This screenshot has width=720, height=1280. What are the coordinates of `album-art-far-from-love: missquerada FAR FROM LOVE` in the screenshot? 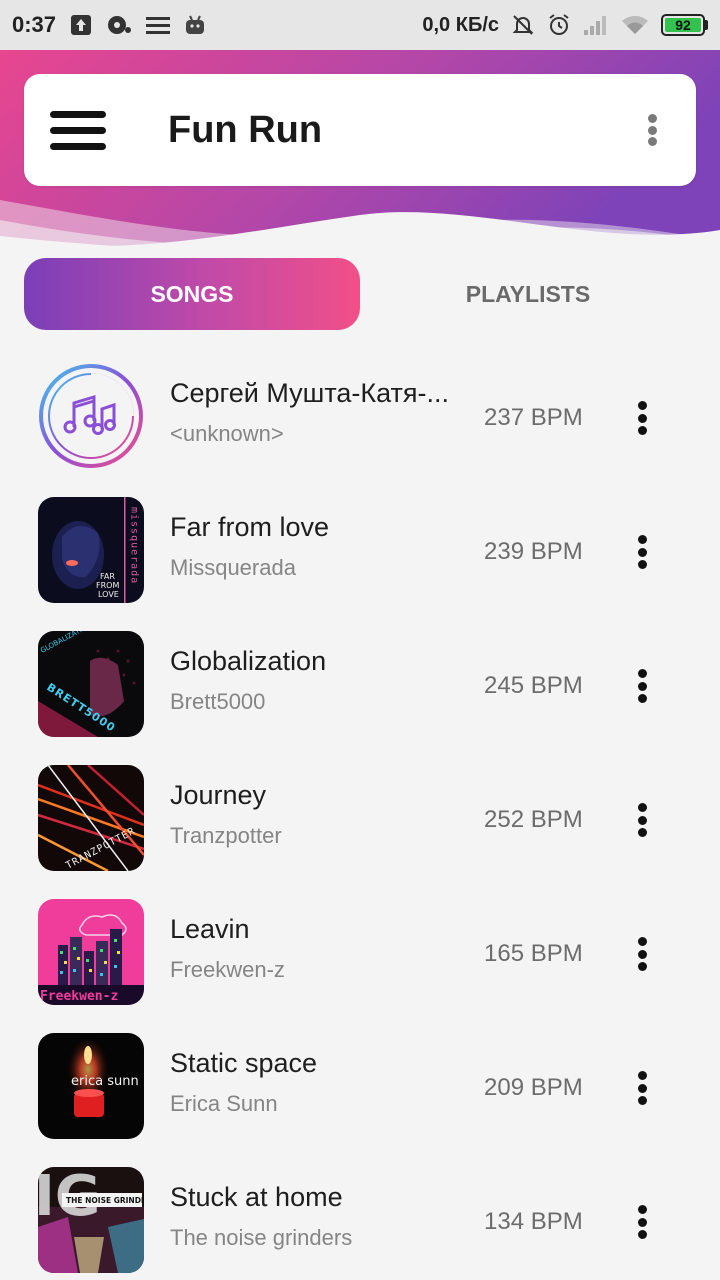 It's located at (91, 550).